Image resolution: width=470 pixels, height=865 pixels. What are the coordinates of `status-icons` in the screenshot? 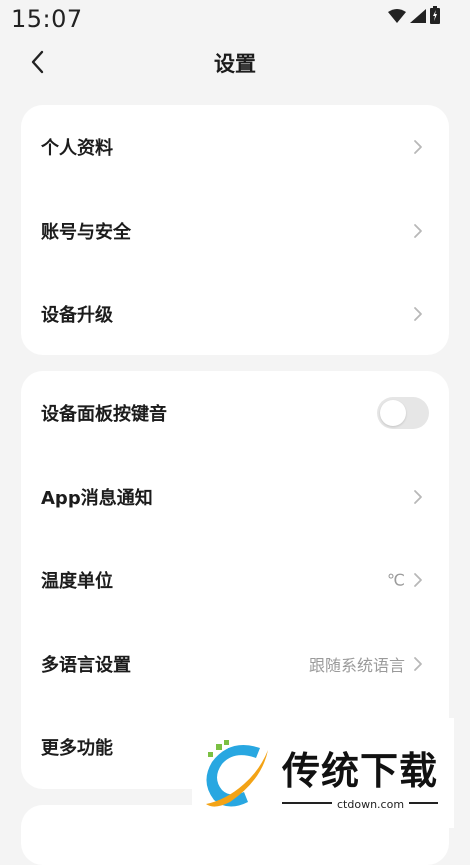 It's located at (414, 17).